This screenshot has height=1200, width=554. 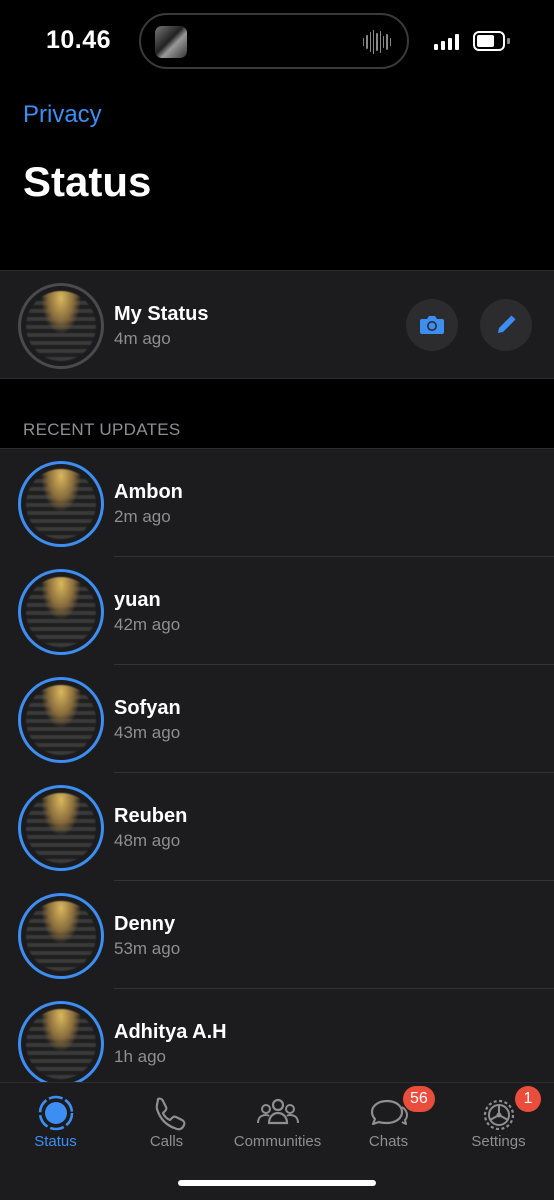 What do you see at coordinates (137, 600) in the screenshot?
I see `contact-name: yuan` at bounding box center [137, 600].